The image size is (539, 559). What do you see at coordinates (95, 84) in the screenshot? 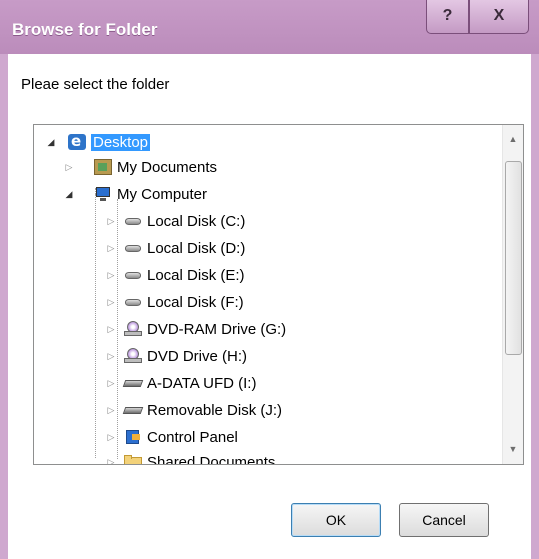
I see `prompt-text: Pleae select the folder` at bounding box center [95, 84].